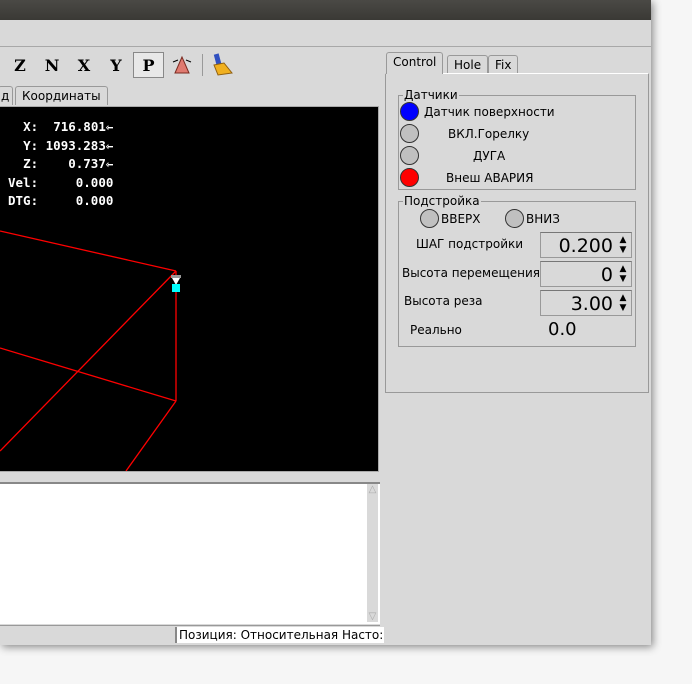  What do you see at coordinates (190, 553) in the screenshot?
I see `gcode-text-area: △ ▽` at bounding box center [190, 553].